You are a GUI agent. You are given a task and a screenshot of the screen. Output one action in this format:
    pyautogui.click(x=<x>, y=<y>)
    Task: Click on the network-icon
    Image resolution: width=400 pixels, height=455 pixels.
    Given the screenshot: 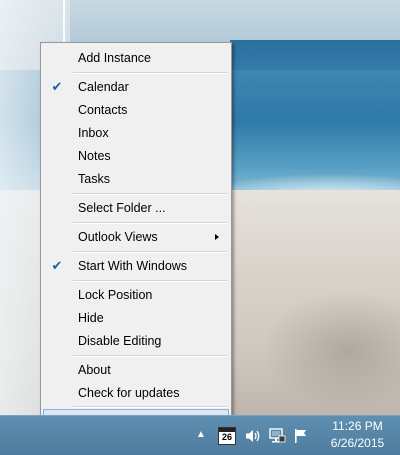 What is the action you would take?
    pyautogui.click(x=277, y=436)
    